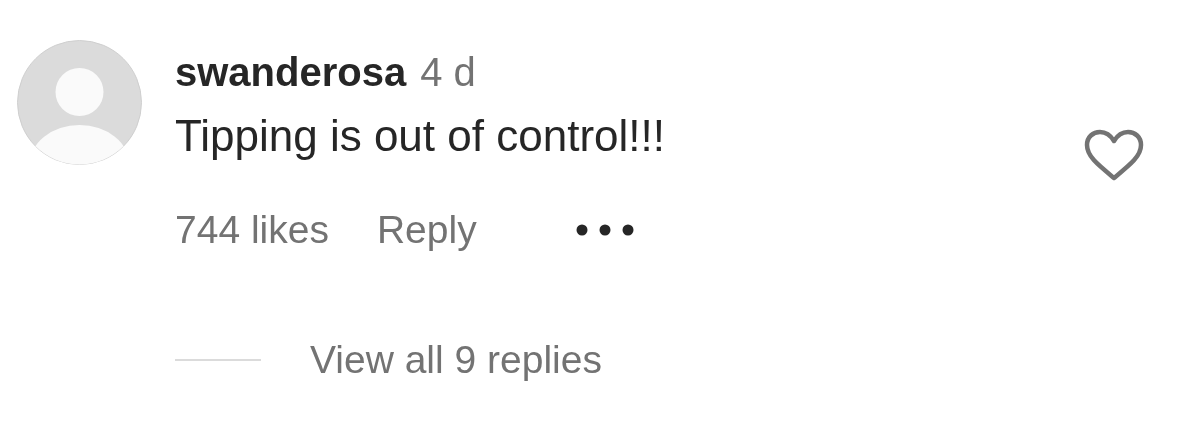 This screenshot has width=1200, height=422. What do you see at coordinates (420, 136) in the screenshot?
I see `comment-text: Tipping is out of control!!!` at bounding box center [420, 136].